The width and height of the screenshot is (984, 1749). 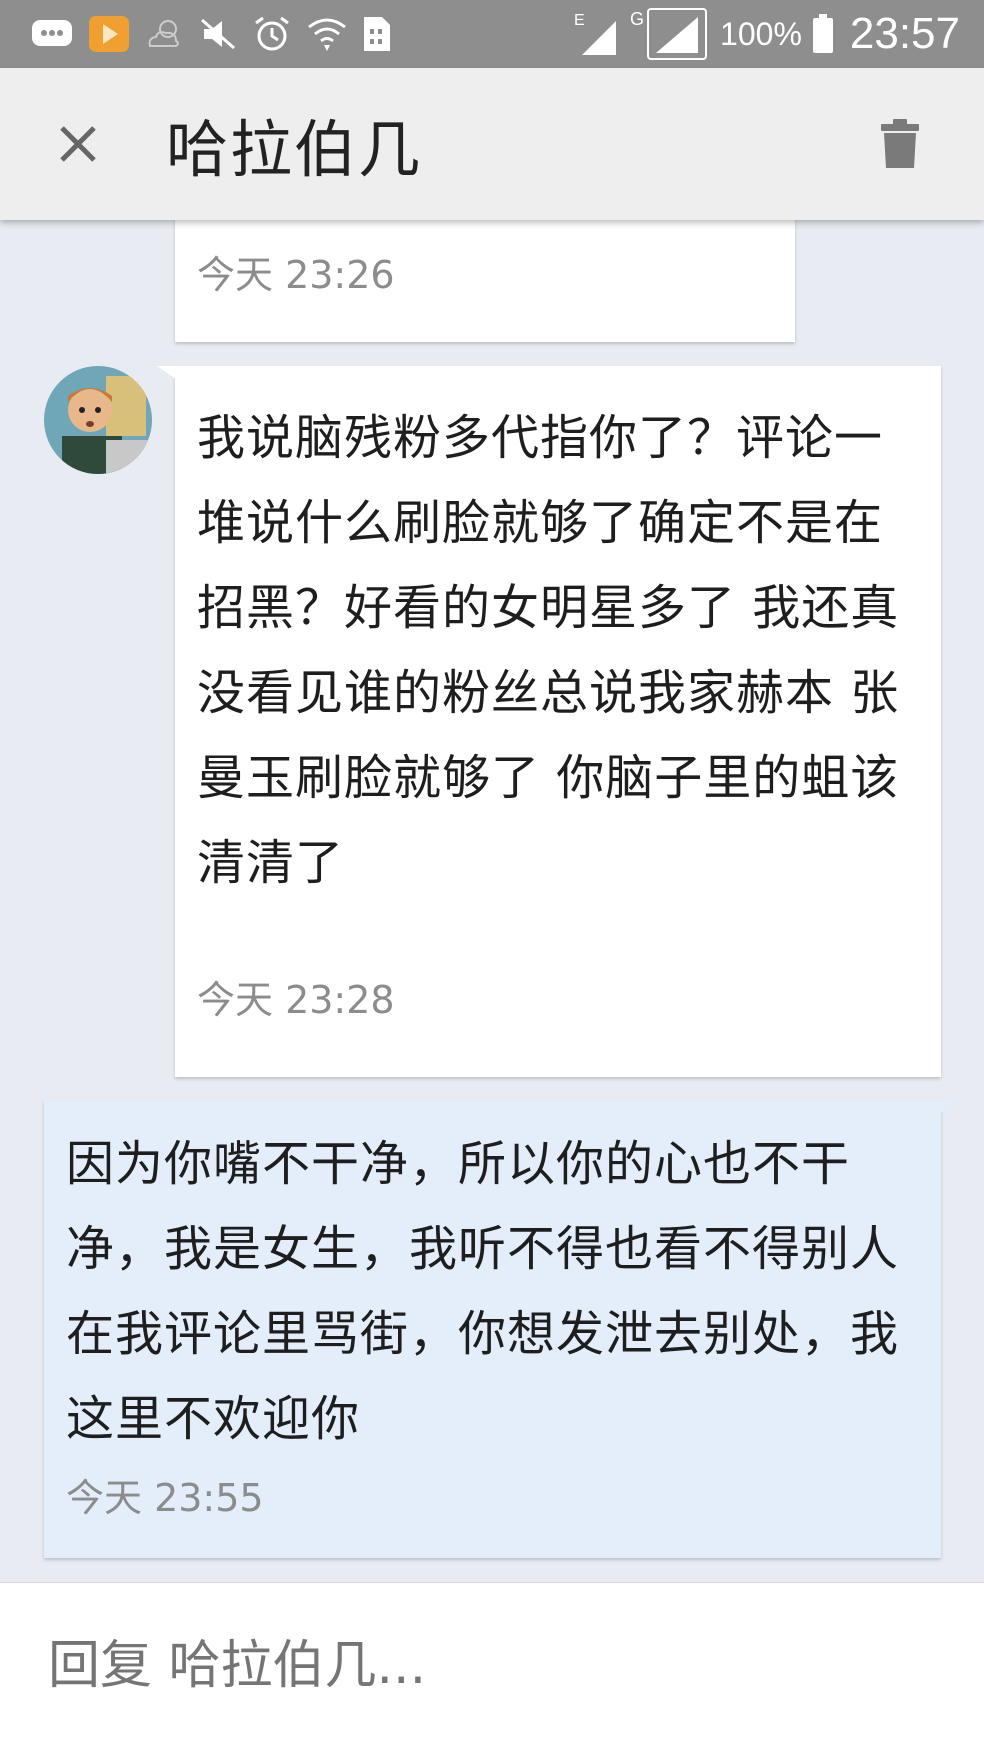 I want to click on trash-icon, so click(x=900, y=143).